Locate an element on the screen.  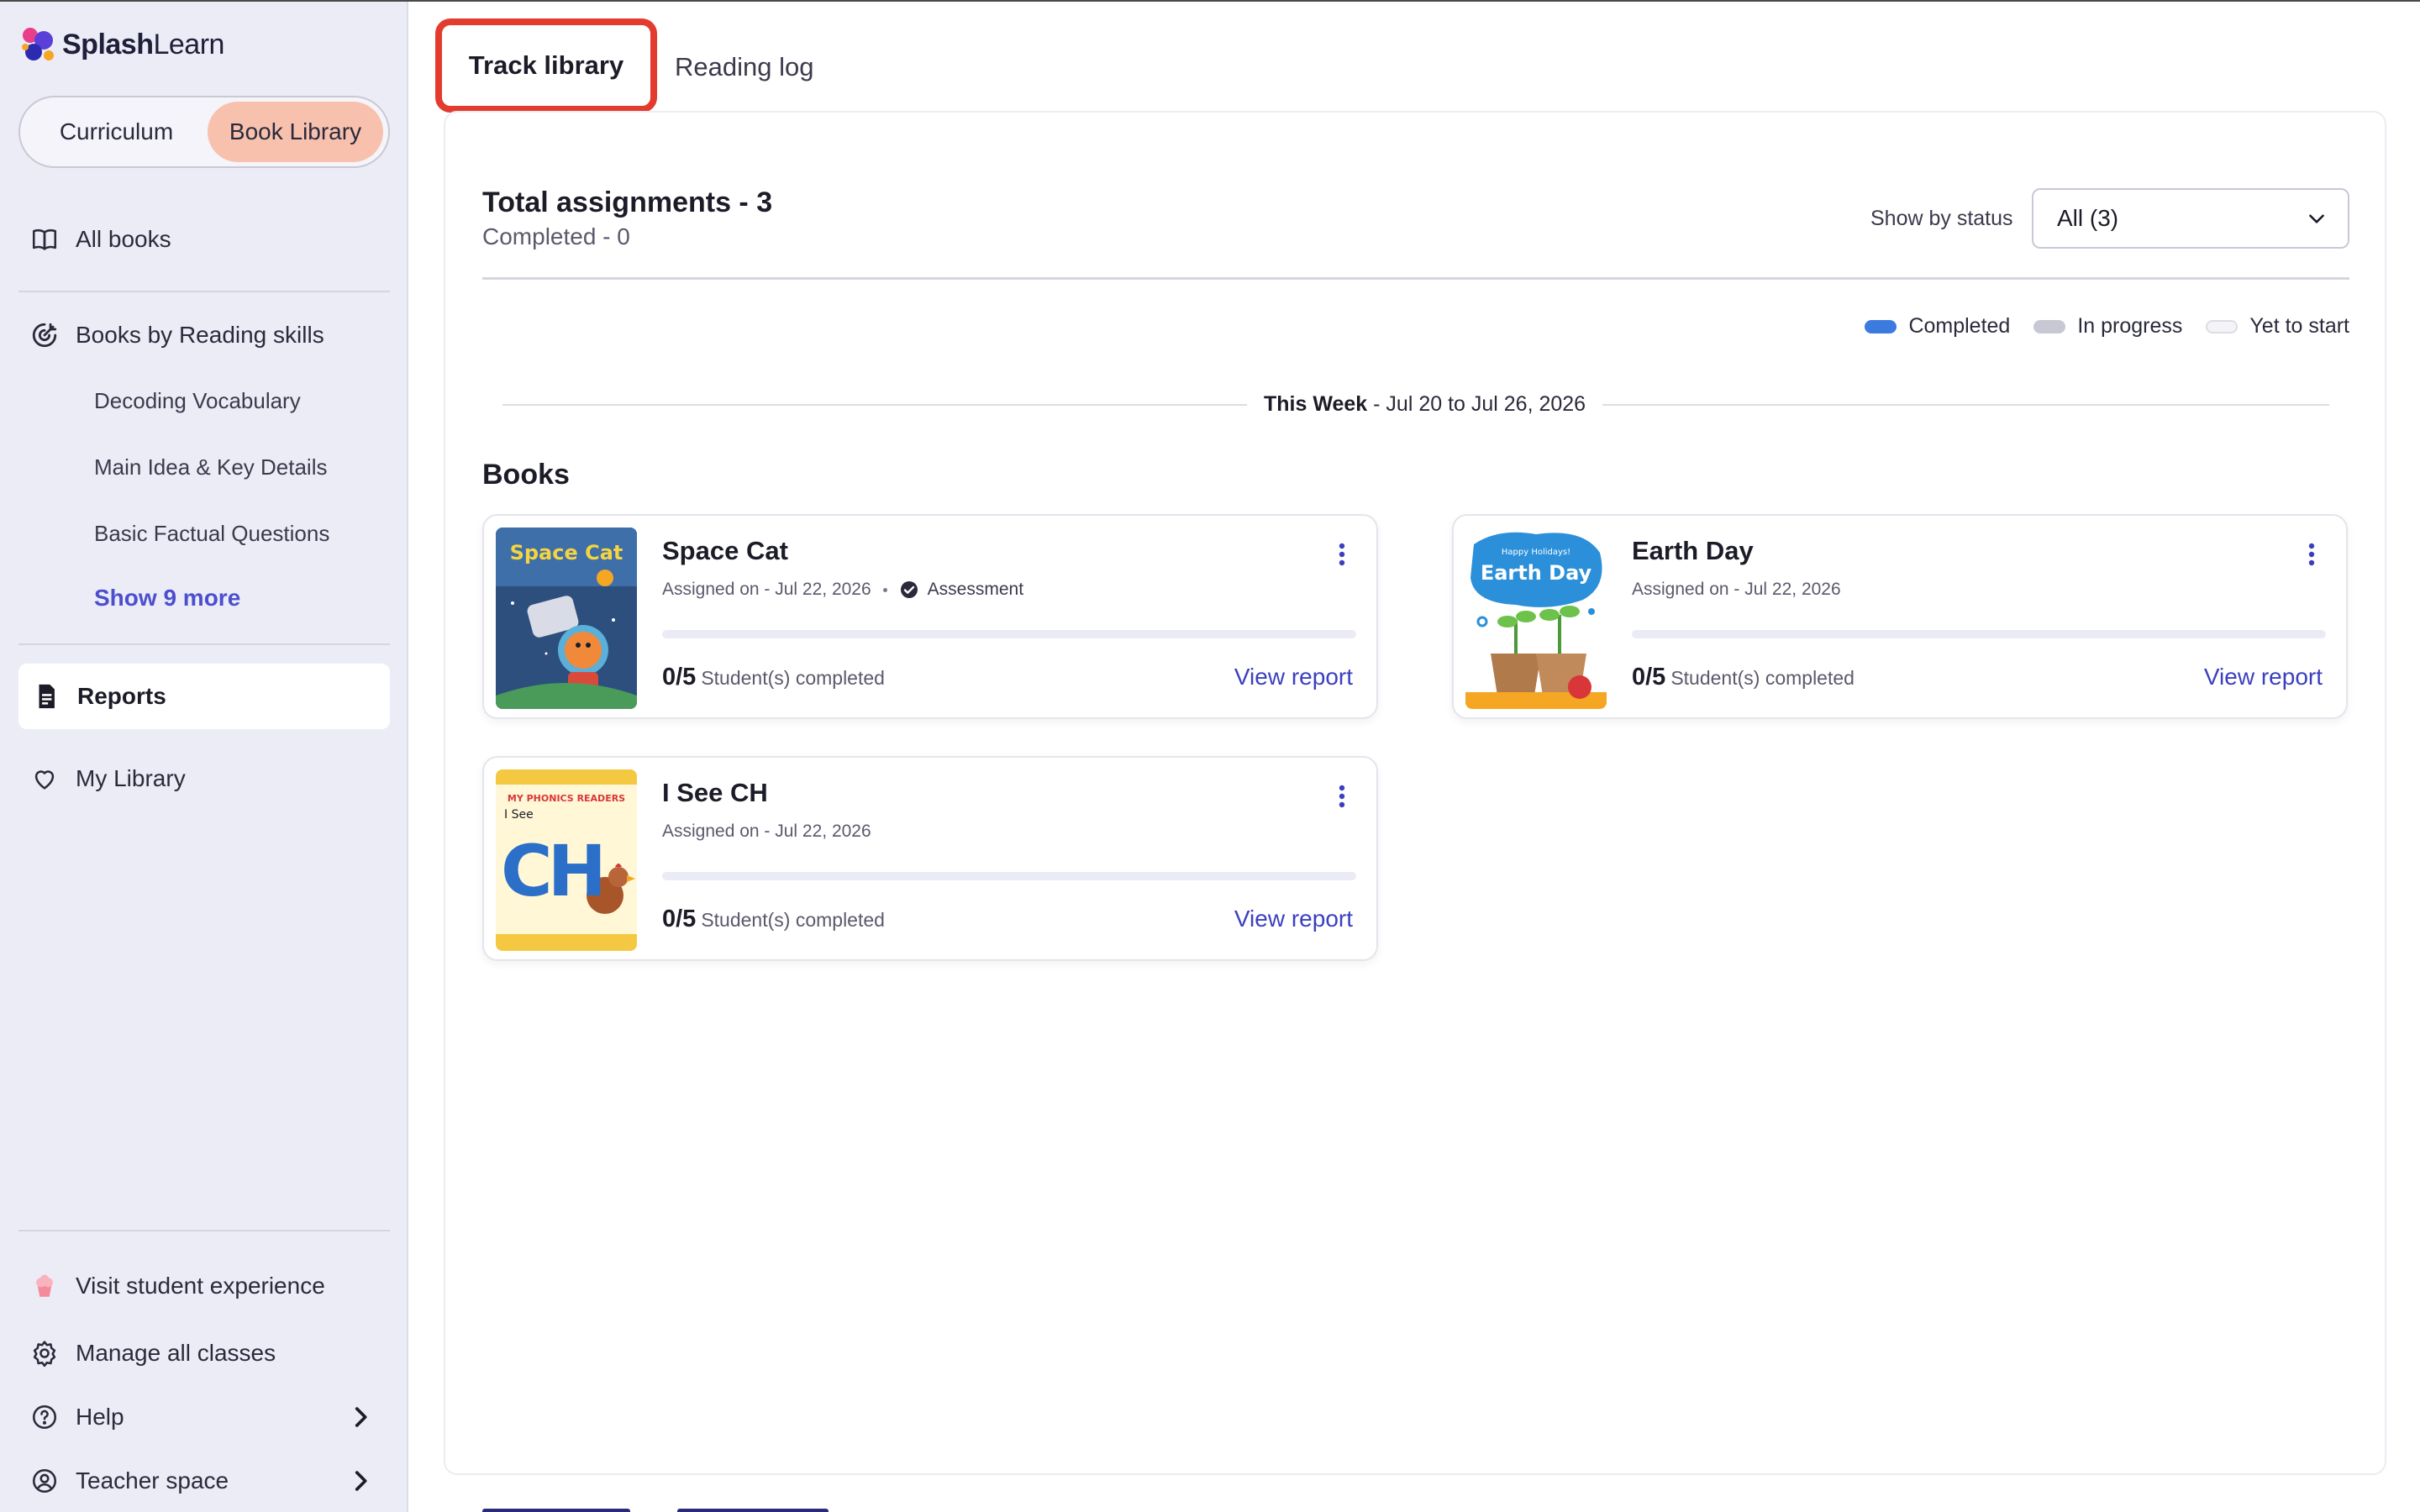
show-more-skills-link: Show 9 more is located at coordinates (167, 598).